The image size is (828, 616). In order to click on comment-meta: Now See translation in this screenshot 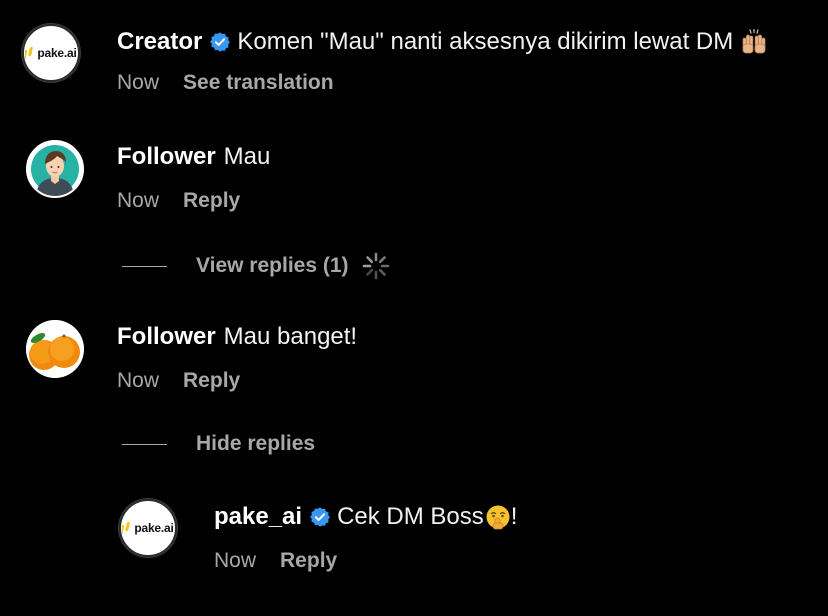, I will do `click(225, 83)`.